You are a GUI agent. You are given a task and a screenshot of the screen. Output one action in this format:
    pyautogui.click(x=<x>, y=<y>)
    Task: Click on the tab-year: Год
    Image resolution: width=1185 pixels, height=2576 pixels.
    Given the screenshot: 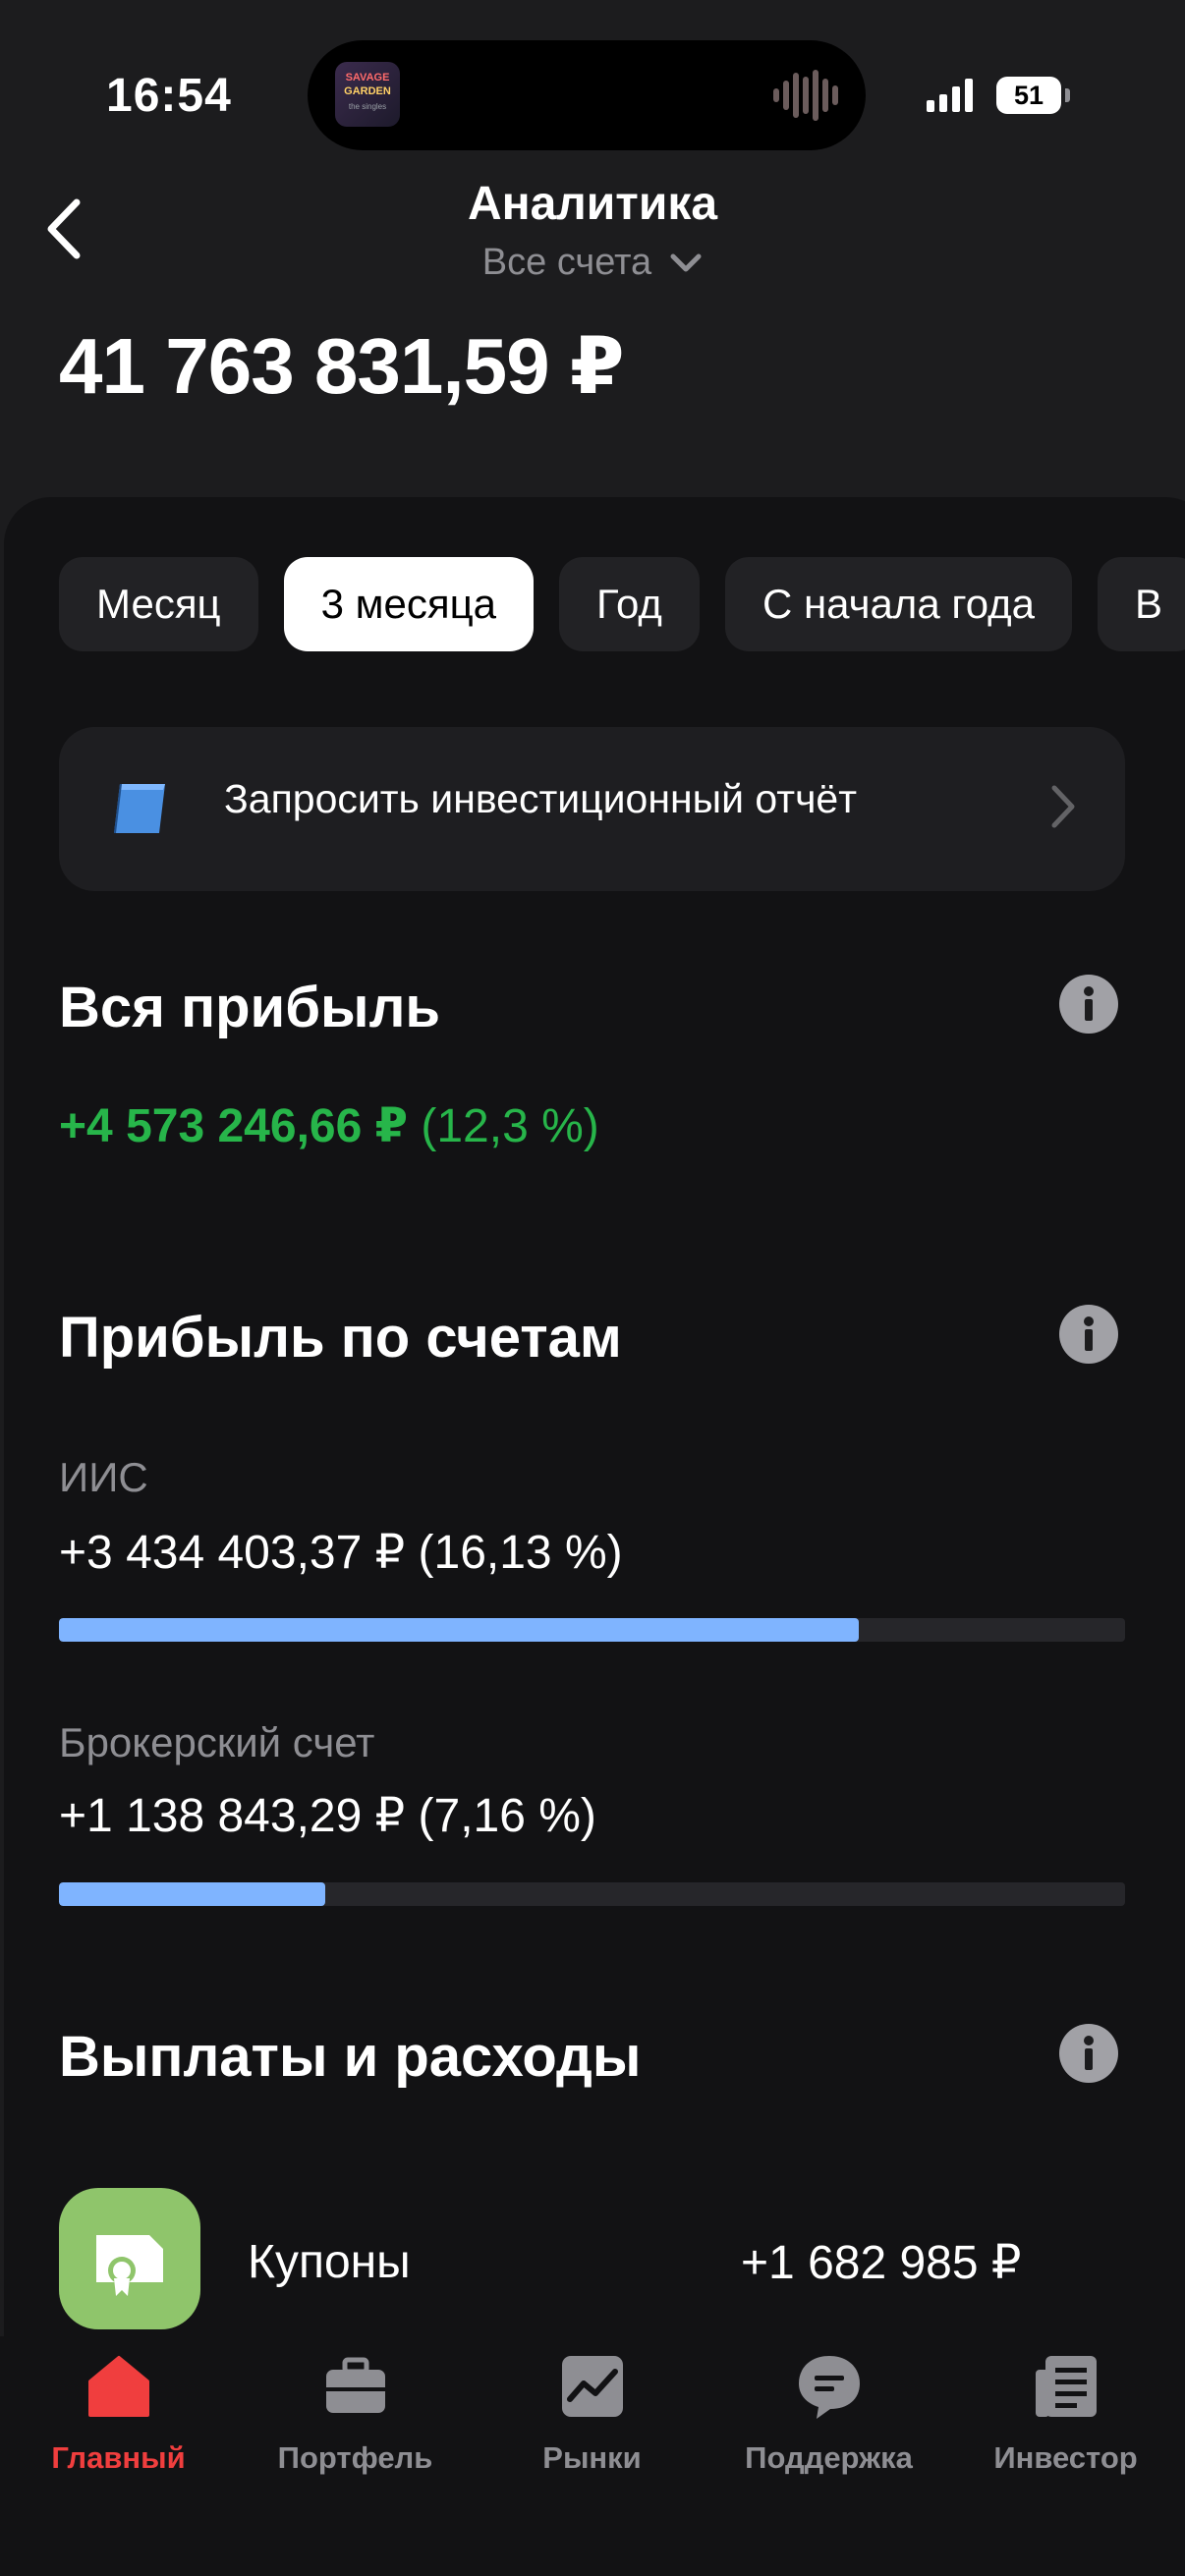 What is the action you would take?
    pyautogui.click(x=629, y=604)
    